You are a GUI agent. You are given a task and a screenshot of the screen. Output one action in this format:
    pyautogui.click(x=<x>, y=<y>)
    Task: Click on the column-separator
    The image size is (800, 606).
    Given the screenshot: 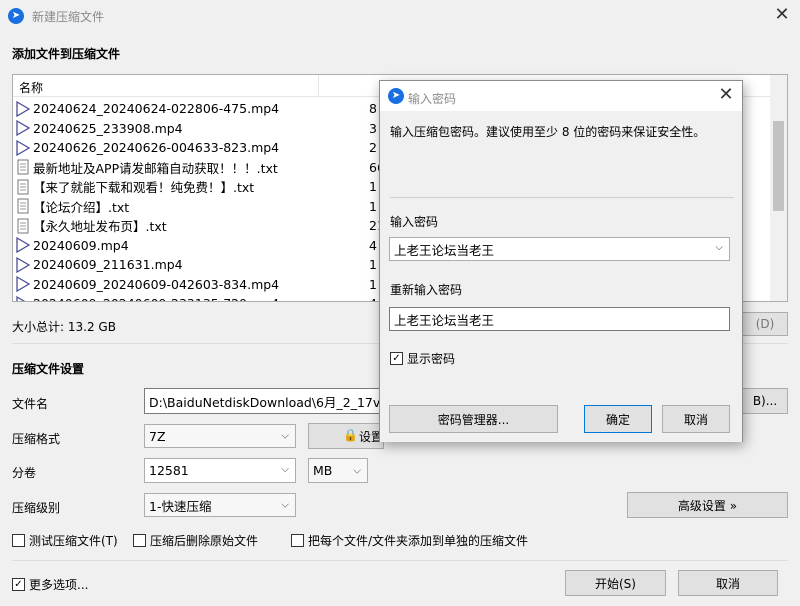 What is the action you would take?
    pyautogui.click(x=318, y=86)
    